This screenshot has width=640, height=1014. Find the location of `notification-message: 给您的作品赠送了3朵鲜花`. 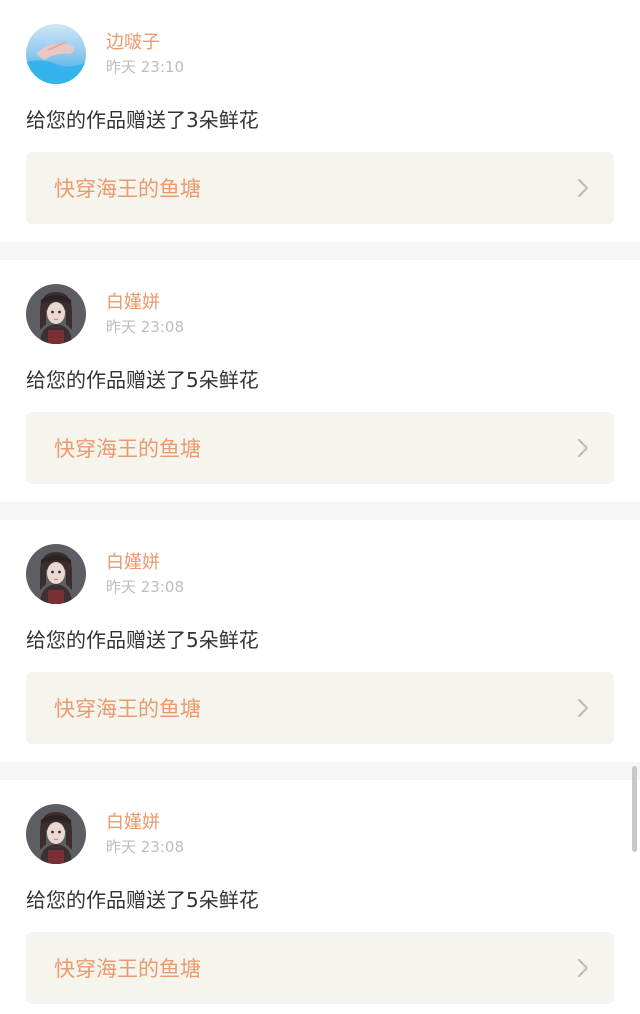

notification-message: 给您的作品赠送了3朵鲜花 is located at coordinates (142, 120).